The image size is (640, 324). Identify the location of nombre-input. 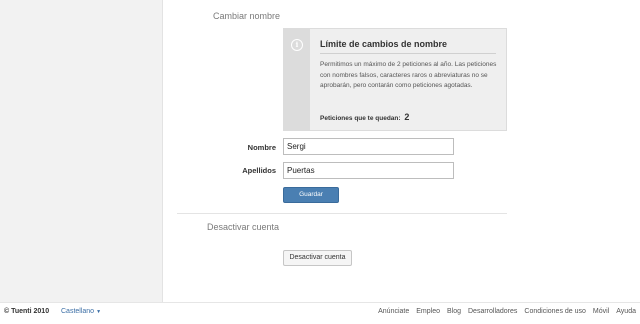
(368, 146).